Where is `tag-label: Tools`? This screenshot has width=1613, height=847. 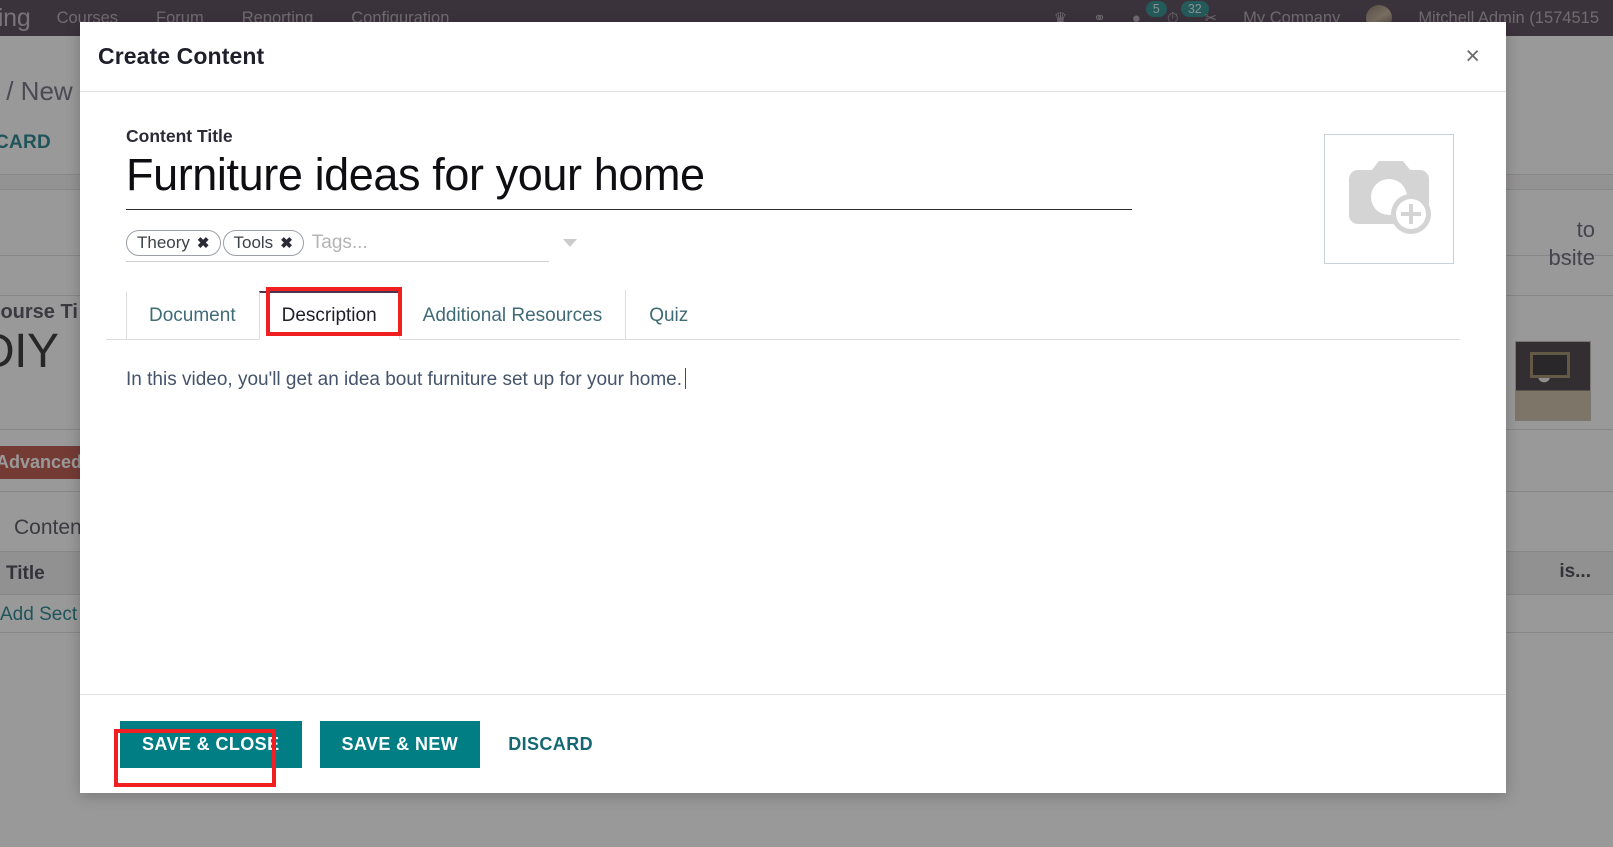 tag-label: Tools is located at coordinates (253, 242).